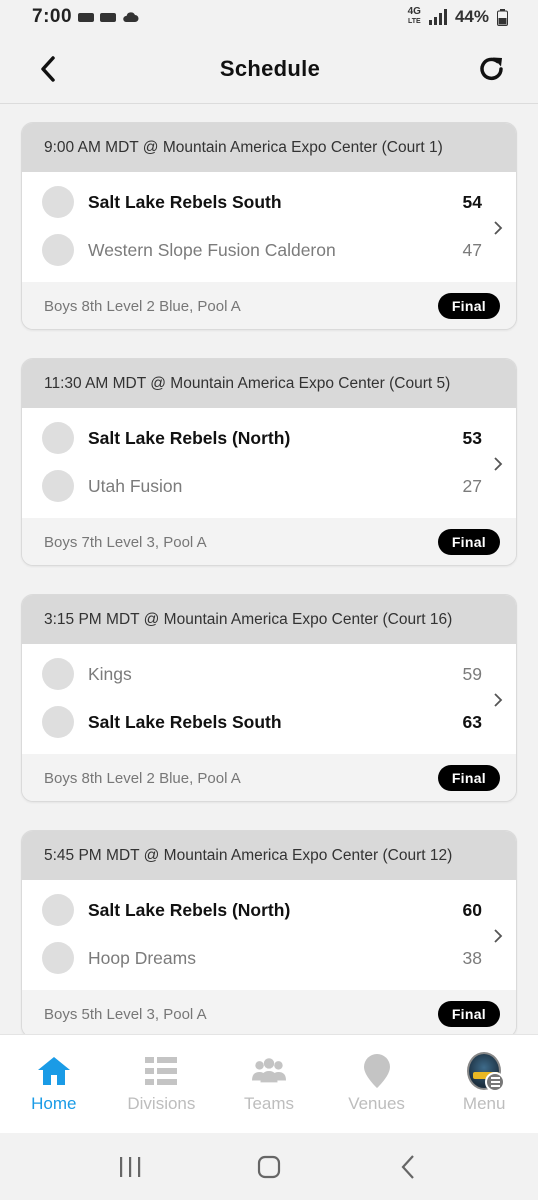  I want to click on team-score: 59, so click(472, 673).